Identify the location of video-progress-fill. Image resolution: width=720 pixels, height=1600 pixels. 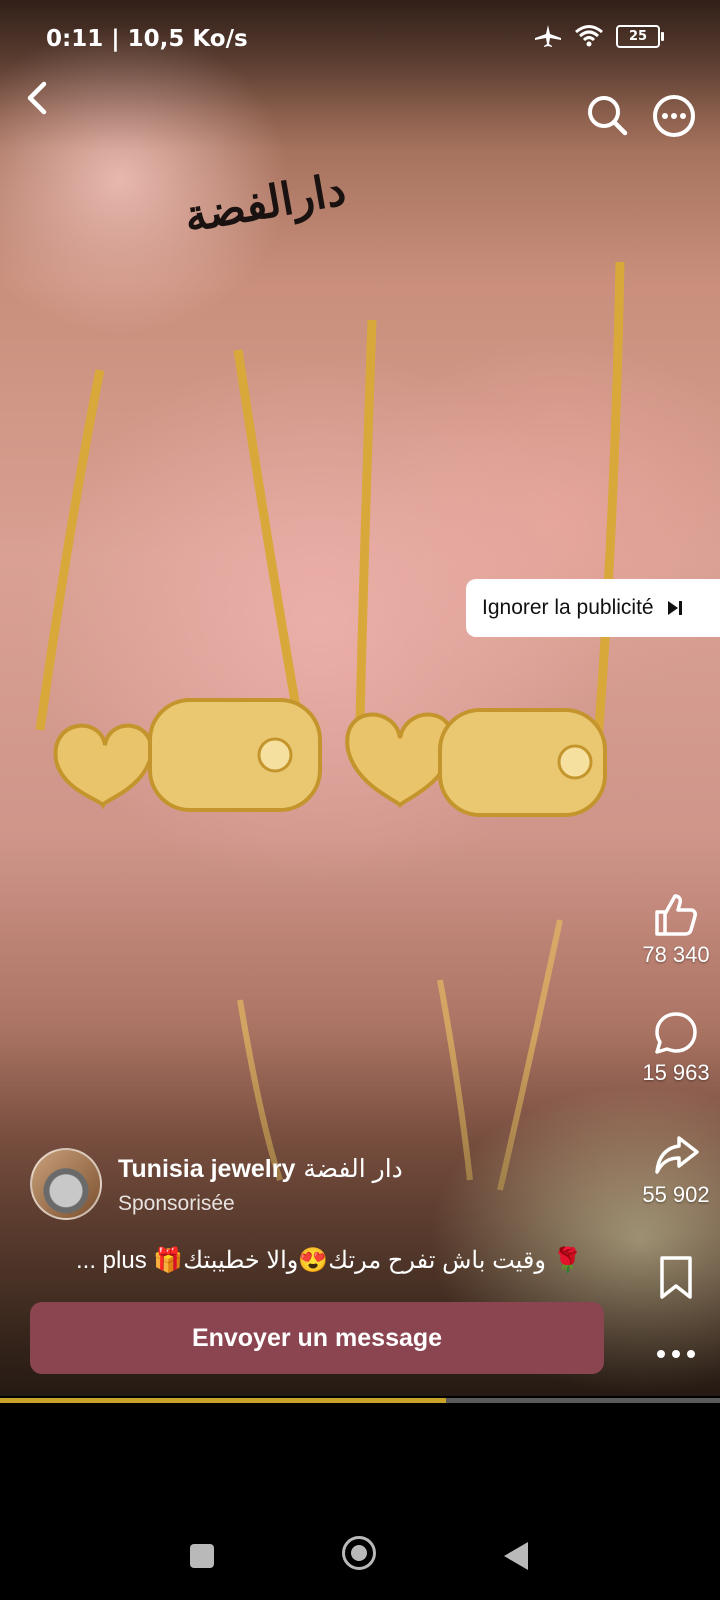
(223, 1400).